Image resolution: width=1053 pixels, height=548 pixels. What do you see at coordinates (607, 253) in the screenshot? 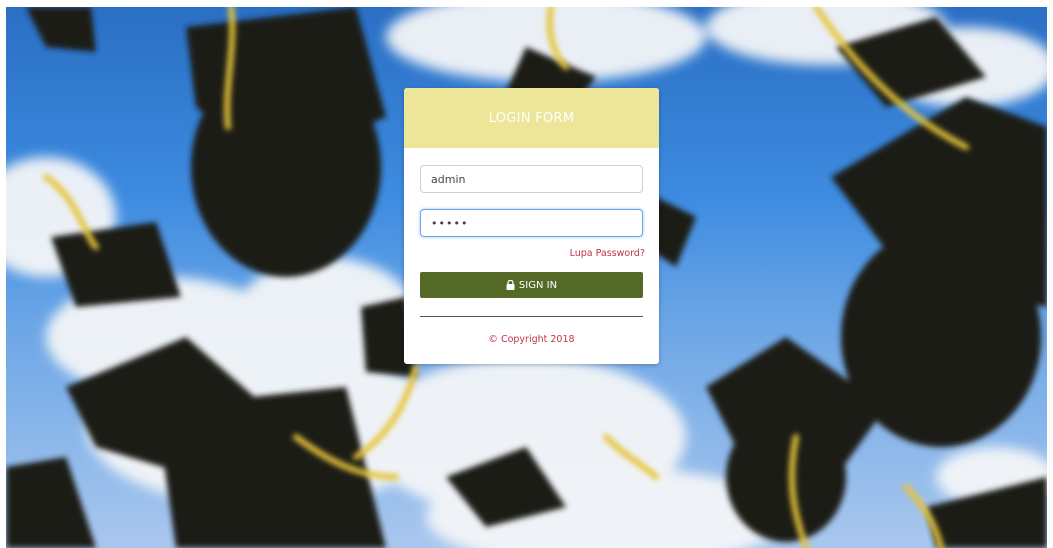
I see `forgot-password-link: Lupa Password?` at bounding box center [607, 253].